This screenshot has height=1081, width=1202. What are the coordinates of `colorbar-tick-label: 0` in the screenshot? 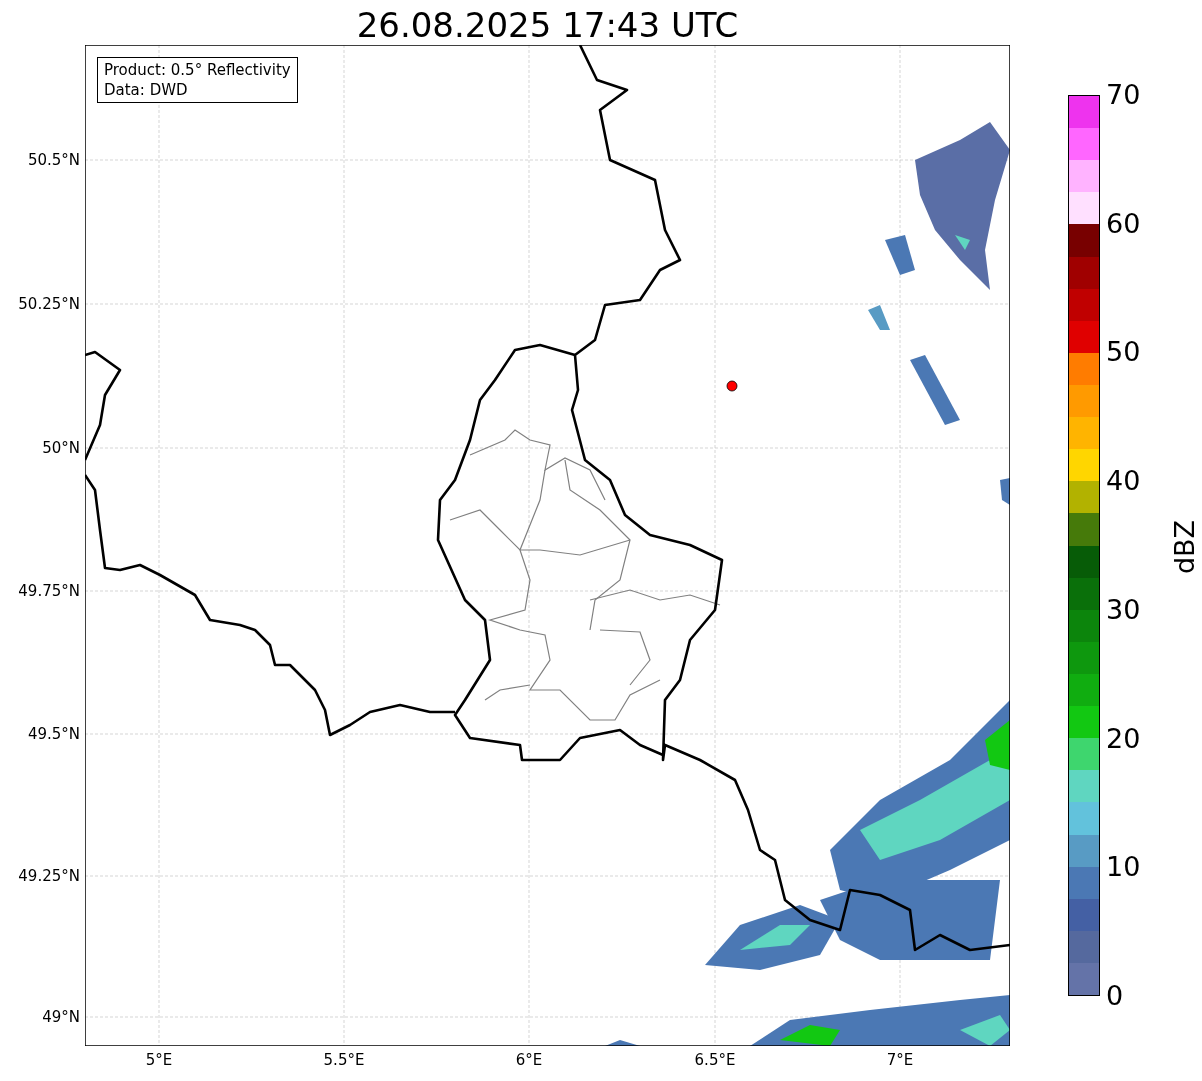 It's located at (1115, 996).